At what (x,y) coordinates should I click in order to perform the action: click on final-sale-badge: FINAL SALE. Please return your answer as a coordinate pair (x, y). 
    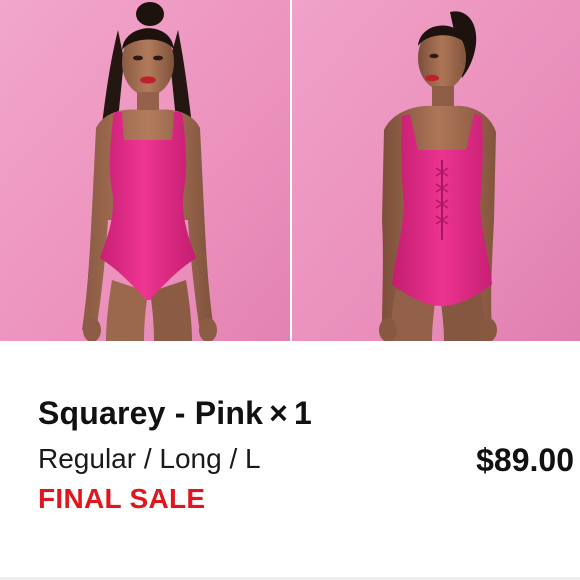
    Looking at the image, I should click on (122, 498).